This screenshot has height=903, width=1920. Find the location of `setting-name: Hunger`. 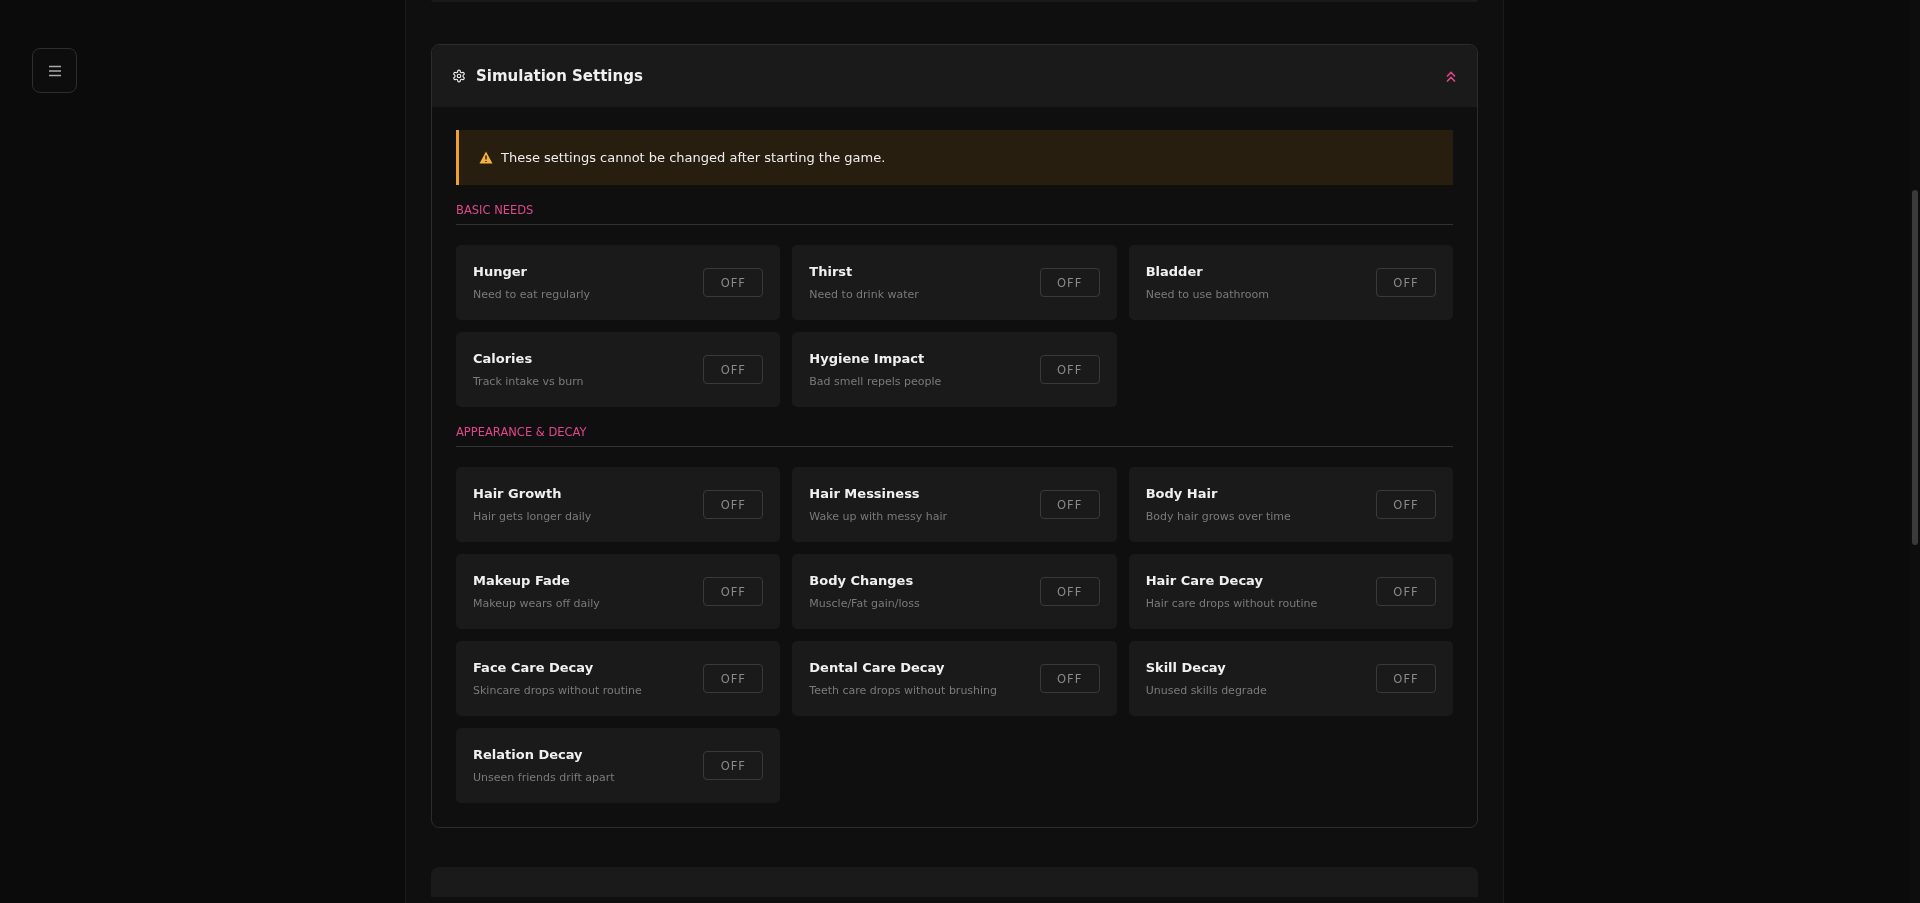

setting-name: Hunger is located at coordinates (500, 271).